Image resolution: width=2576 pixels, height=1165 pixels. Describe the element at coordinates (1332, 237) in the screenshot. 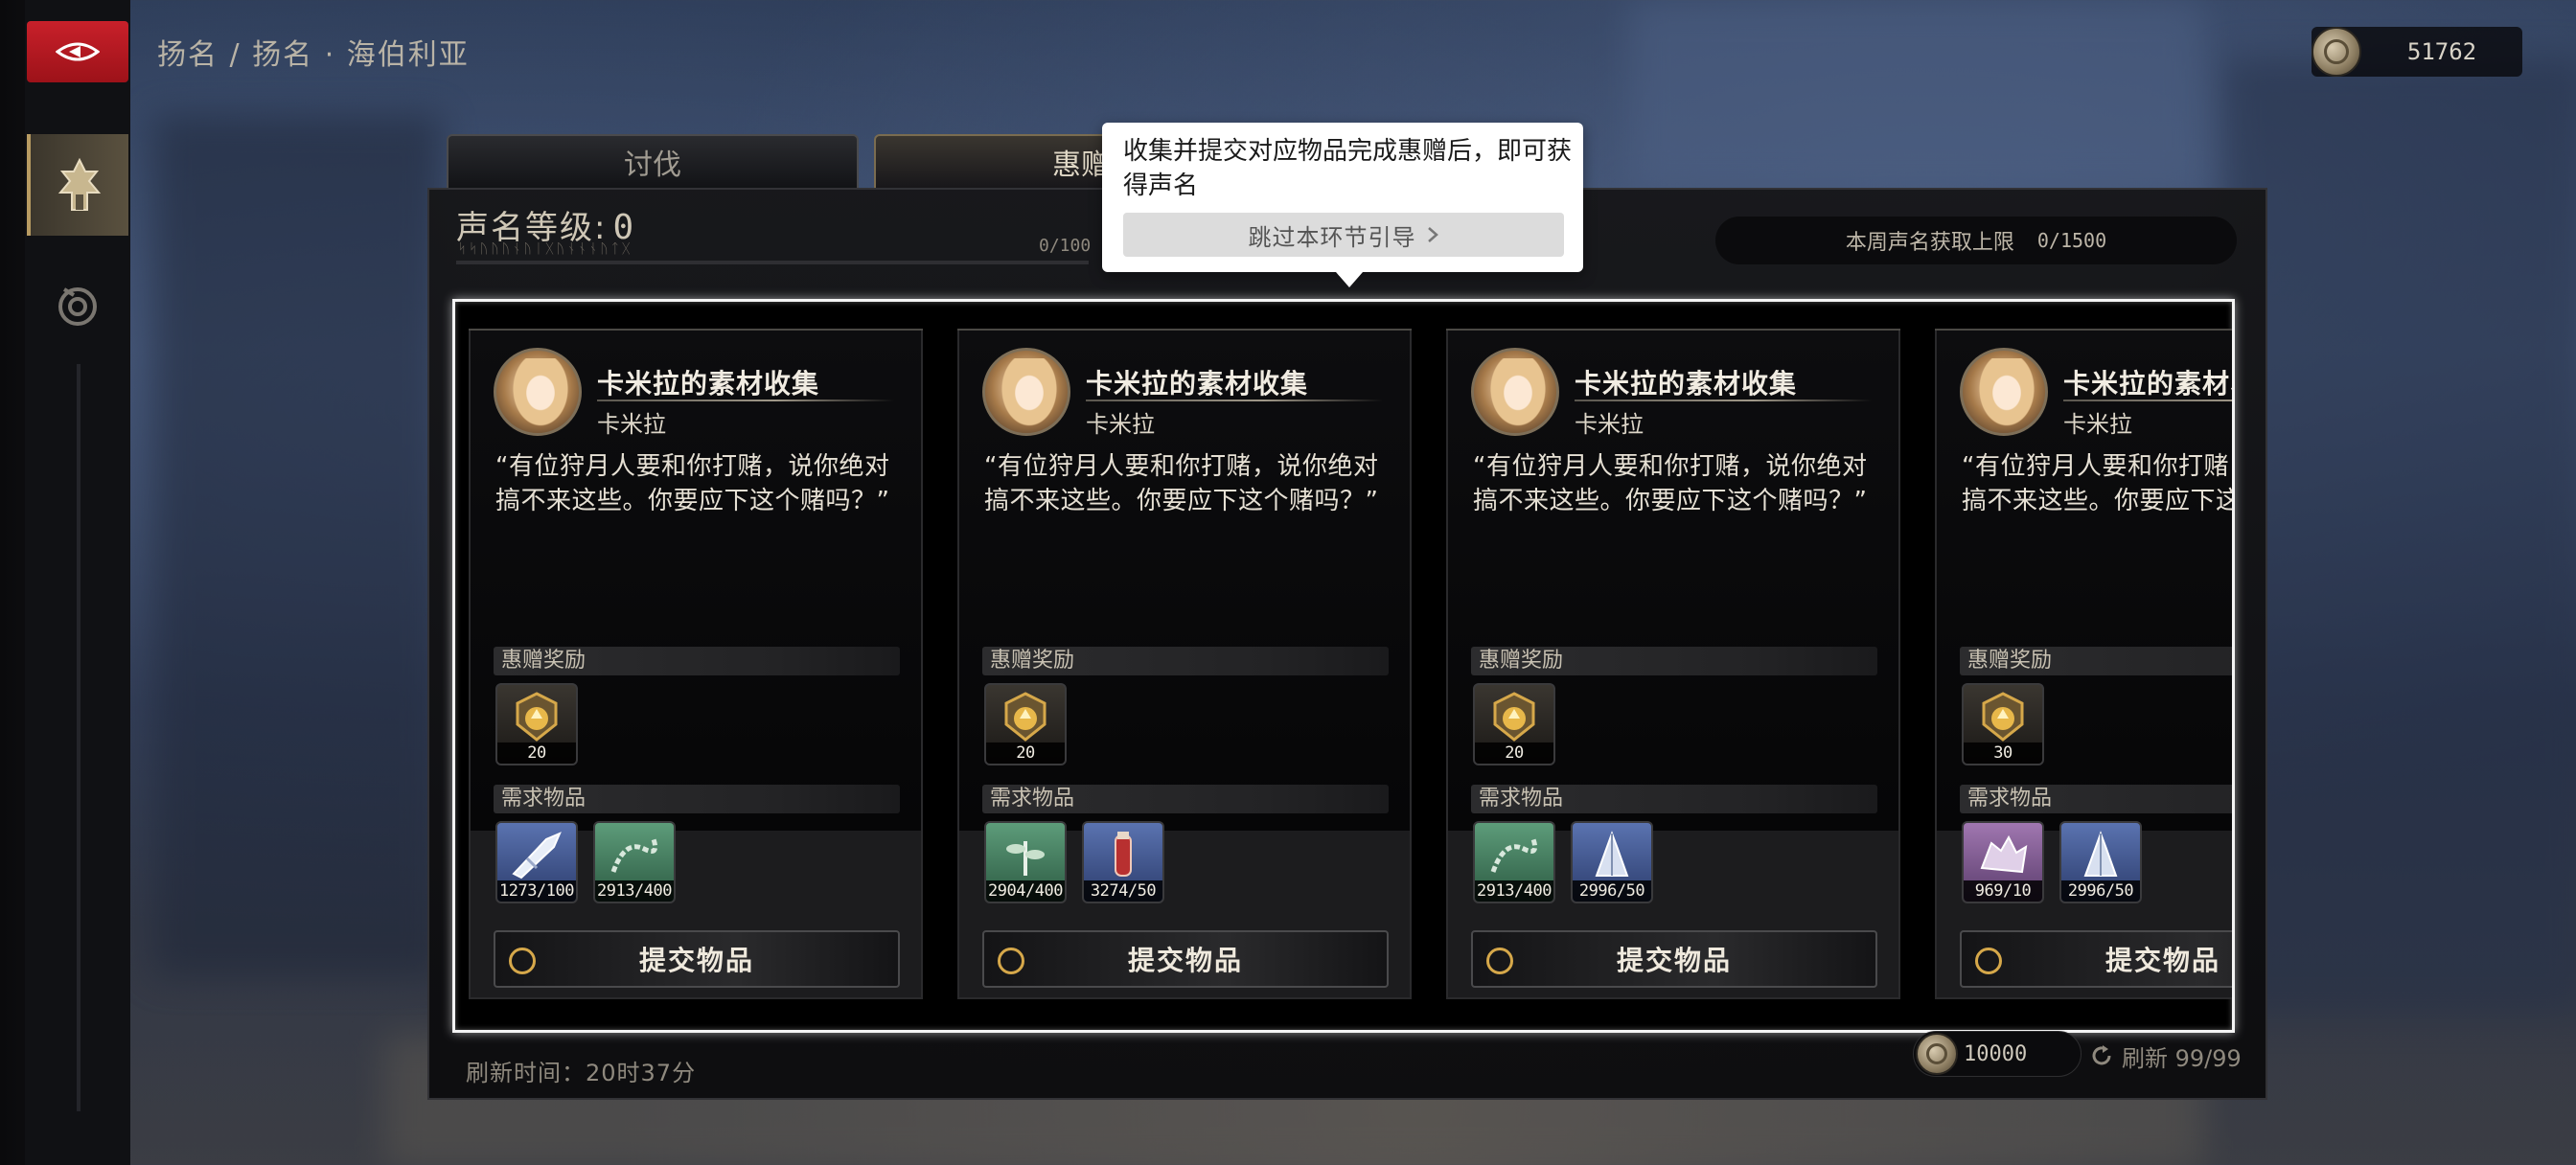

I see `skip-guide-label: 跳过本环节引导` at that location.